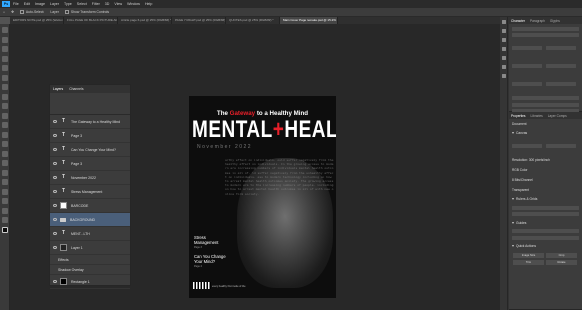 Image resolution: width=582 pixels, height=310 pixels. I want to click on swatches-icon, so click(504, 31).